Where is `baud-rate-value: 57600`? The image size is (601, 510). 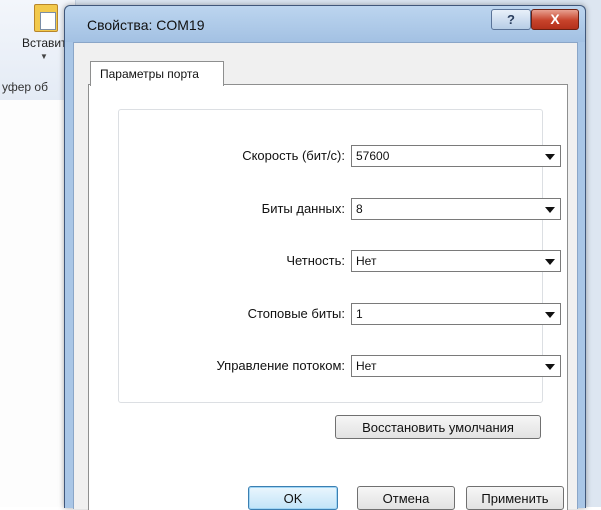
baud-rate-value: 57600 is located at coordinates (373, 156).